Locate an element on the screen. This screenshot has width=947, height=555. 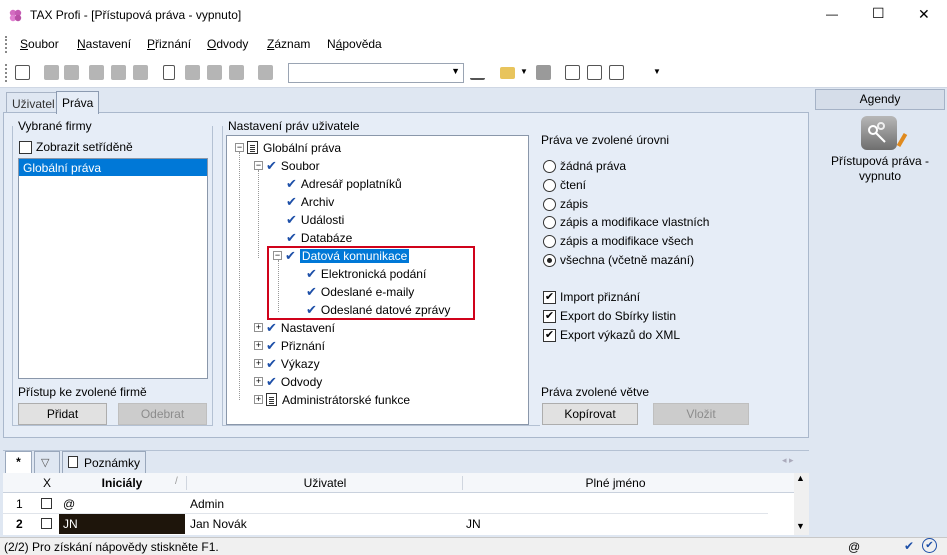
help-pointer-icon is located at coordinates (638, 72).